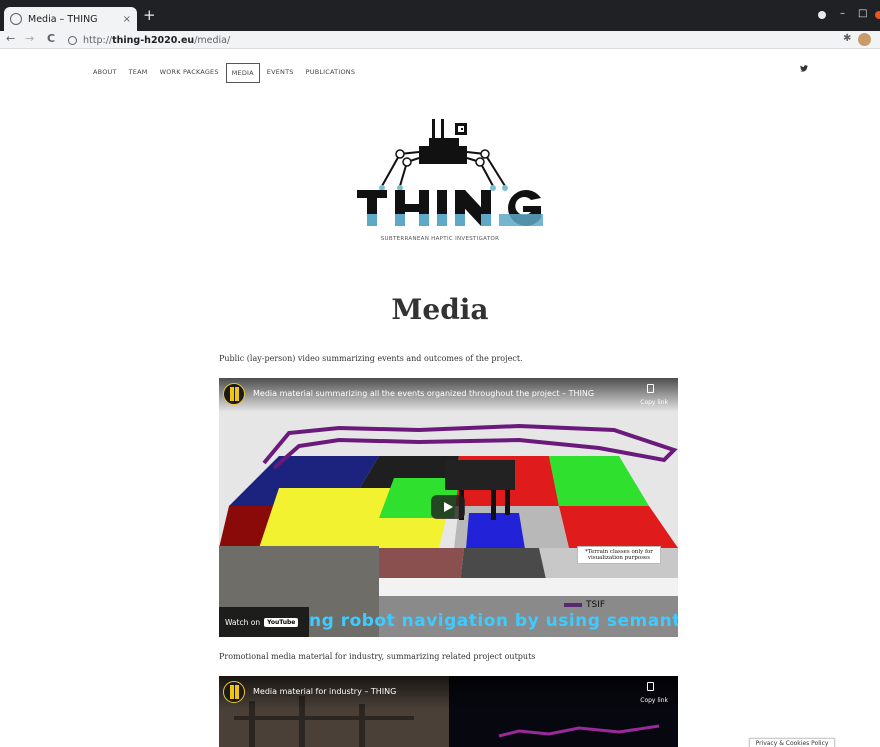 This screenshot has height=747, width=880. What do you see at coordinates (280, 73) in the screenshot?
I see `nav-events: EVENTS` at bounding box center [280, 73].